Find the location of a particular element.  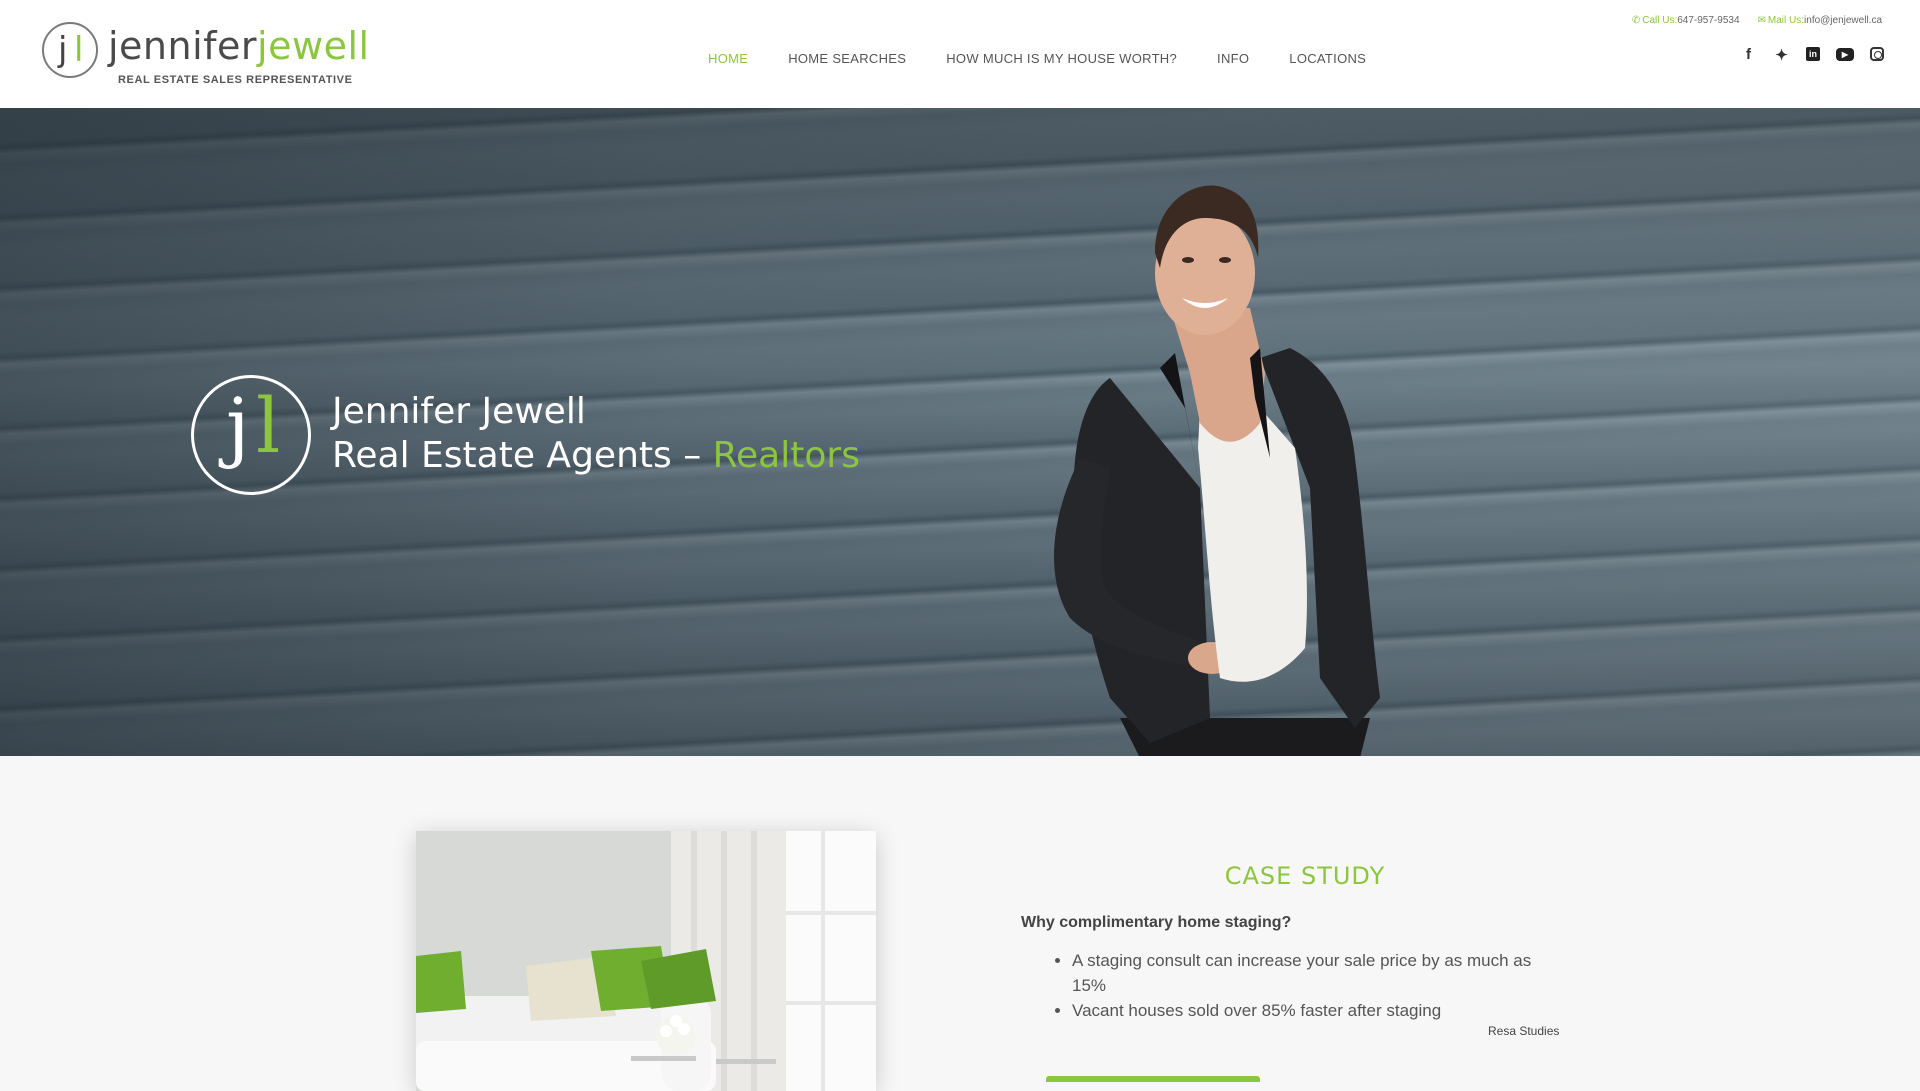

call-label: Call Us: is located at coordinates (1660, 20).